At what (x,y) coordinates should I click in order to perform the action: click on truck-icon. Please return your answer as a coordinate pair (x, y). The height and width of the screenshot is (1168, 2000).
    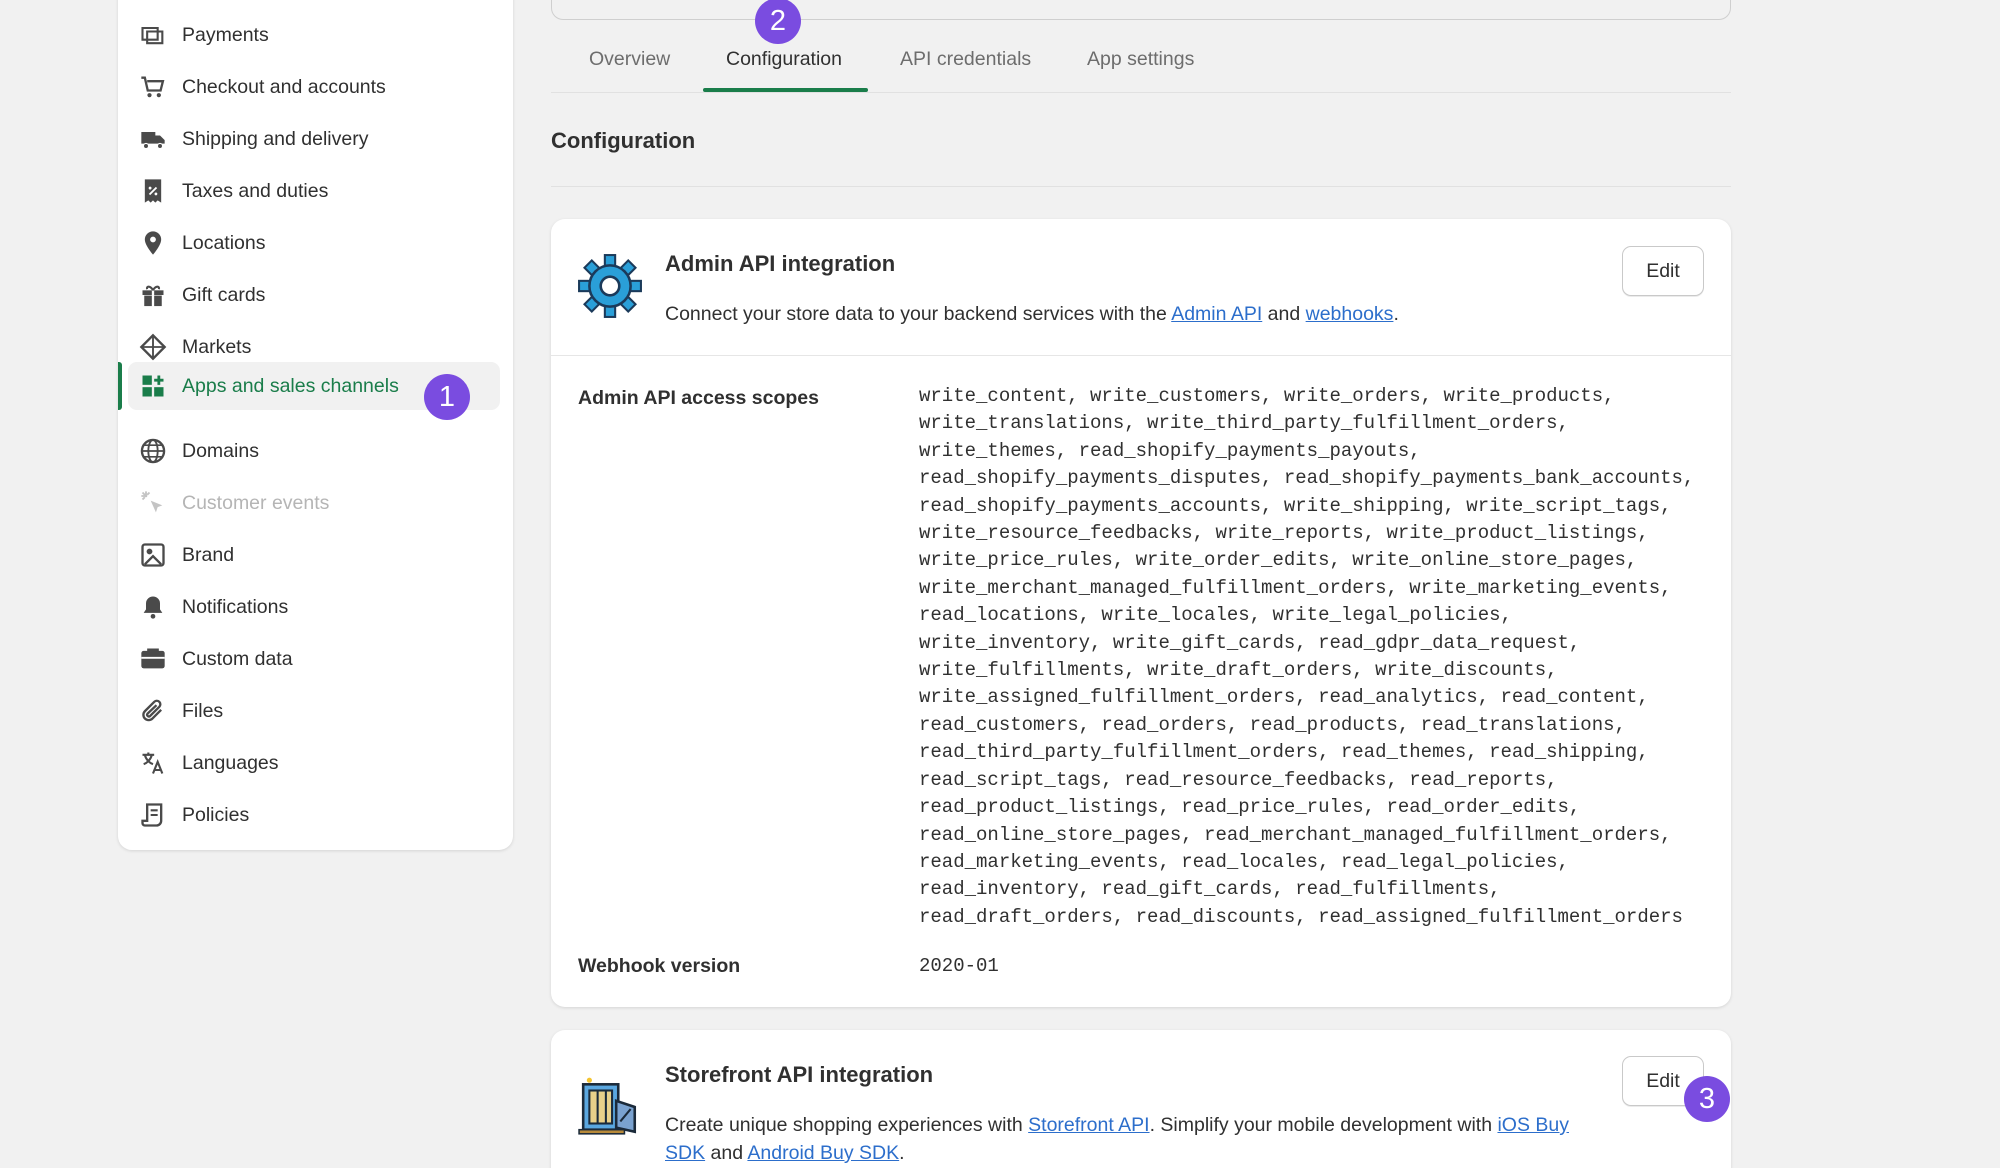
    Looking at the image, I should click on (153, 139).